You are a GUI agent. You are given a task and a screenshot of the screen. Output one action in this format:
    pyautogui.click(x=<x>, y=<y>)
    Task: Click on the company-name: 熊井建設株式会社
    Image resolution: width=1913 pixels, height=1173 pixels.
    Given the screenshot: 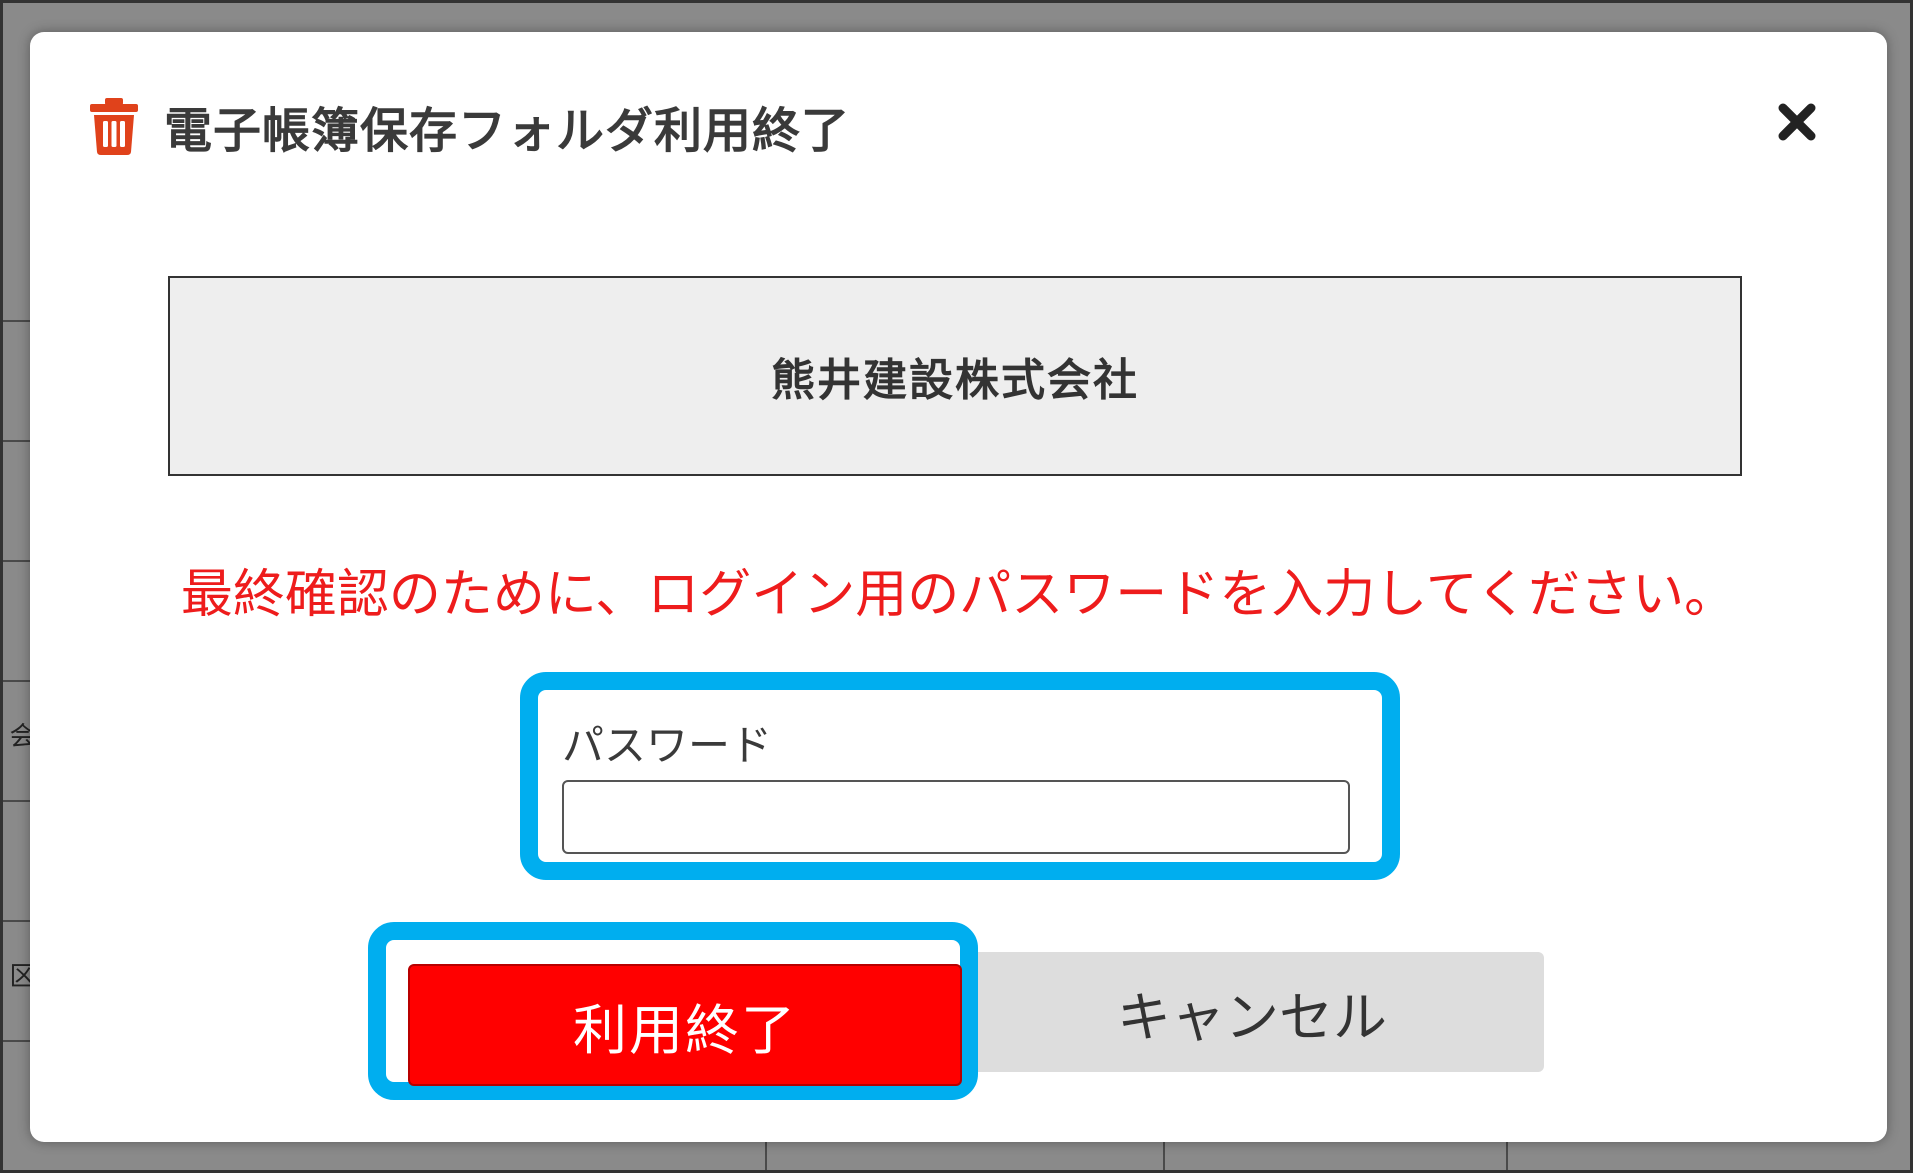 What is the action you would take?
    pyautogui.click(x=955, y=380)
    